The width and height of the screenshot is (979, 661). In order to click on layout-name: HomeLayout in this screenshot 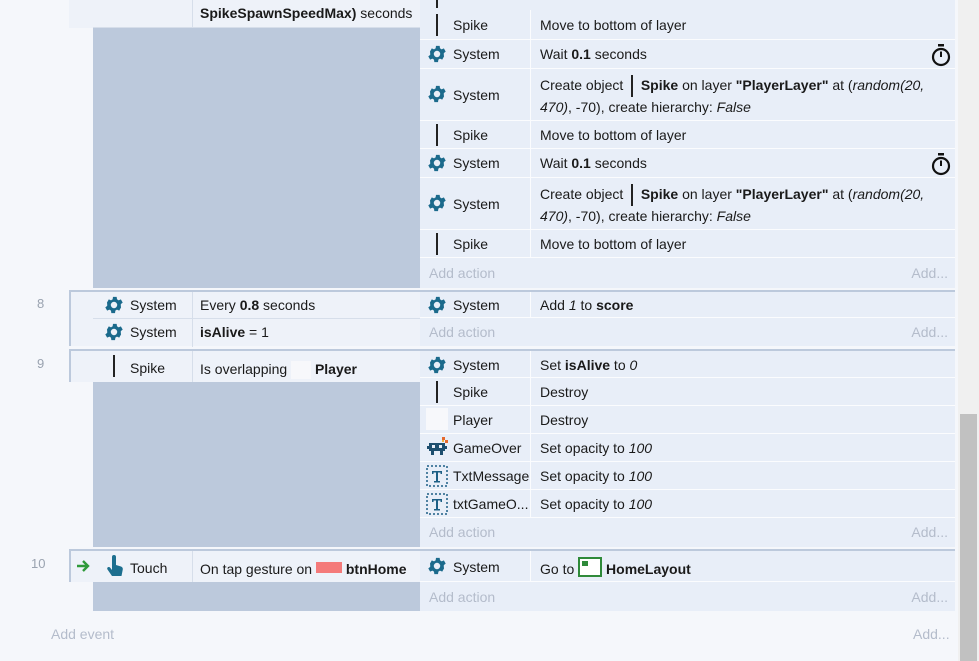, I will do `click(648, 569)`.